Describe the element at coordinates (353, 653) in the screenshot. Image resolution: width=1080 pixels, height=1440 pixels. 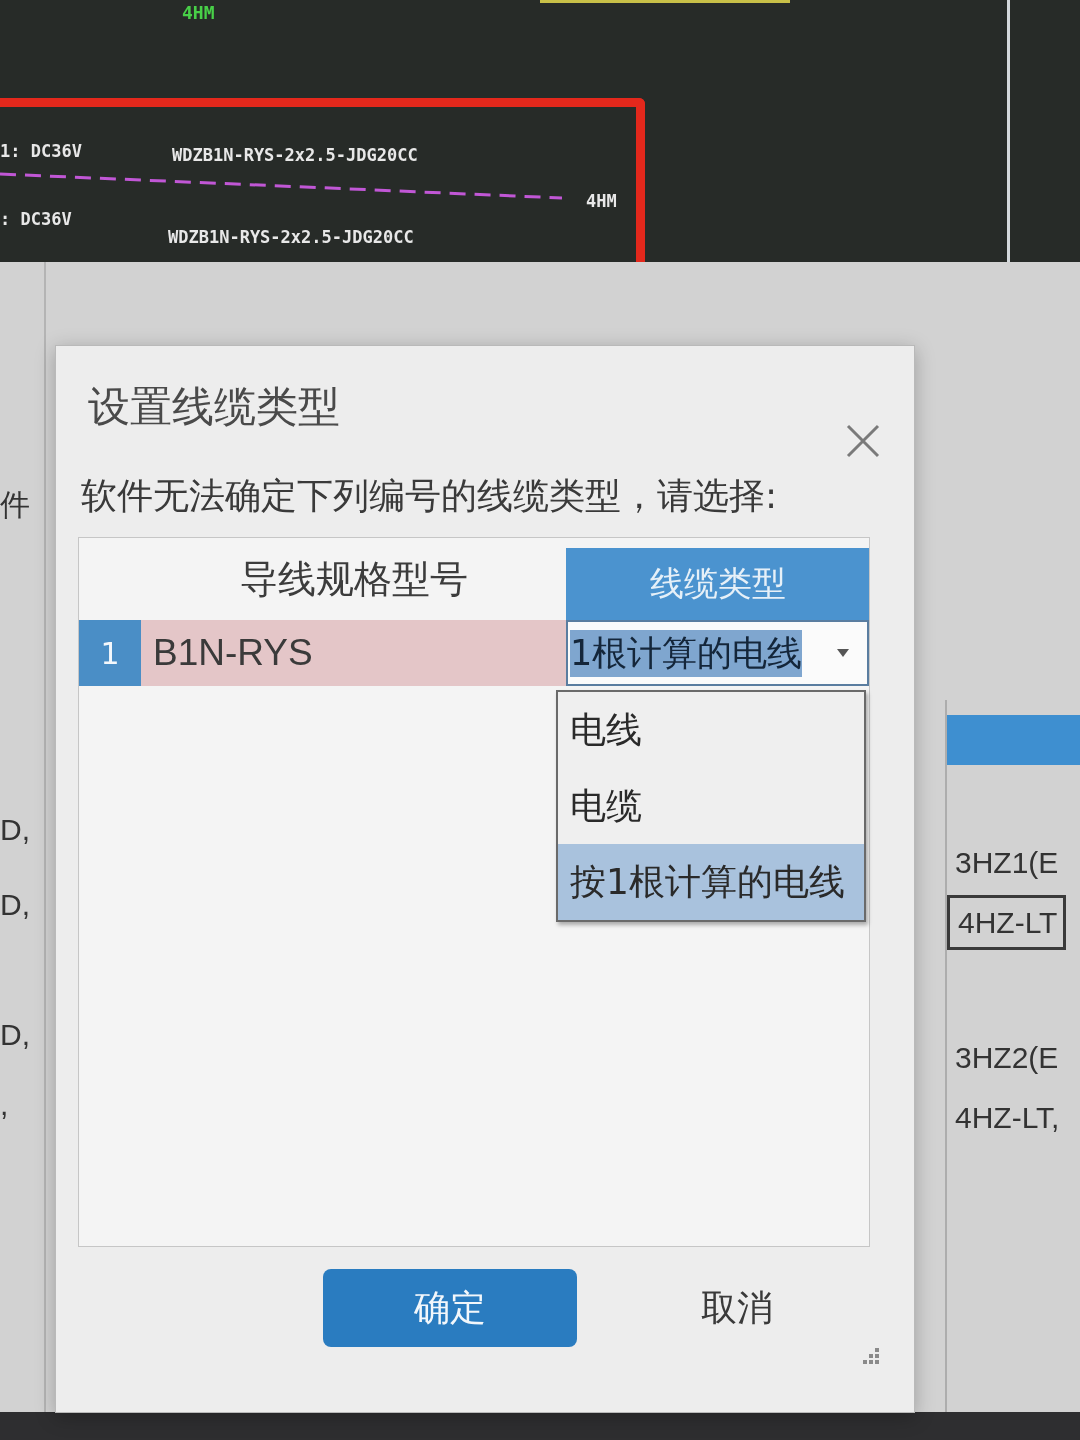
I see `table-cell: B1N-RYS` at that location.